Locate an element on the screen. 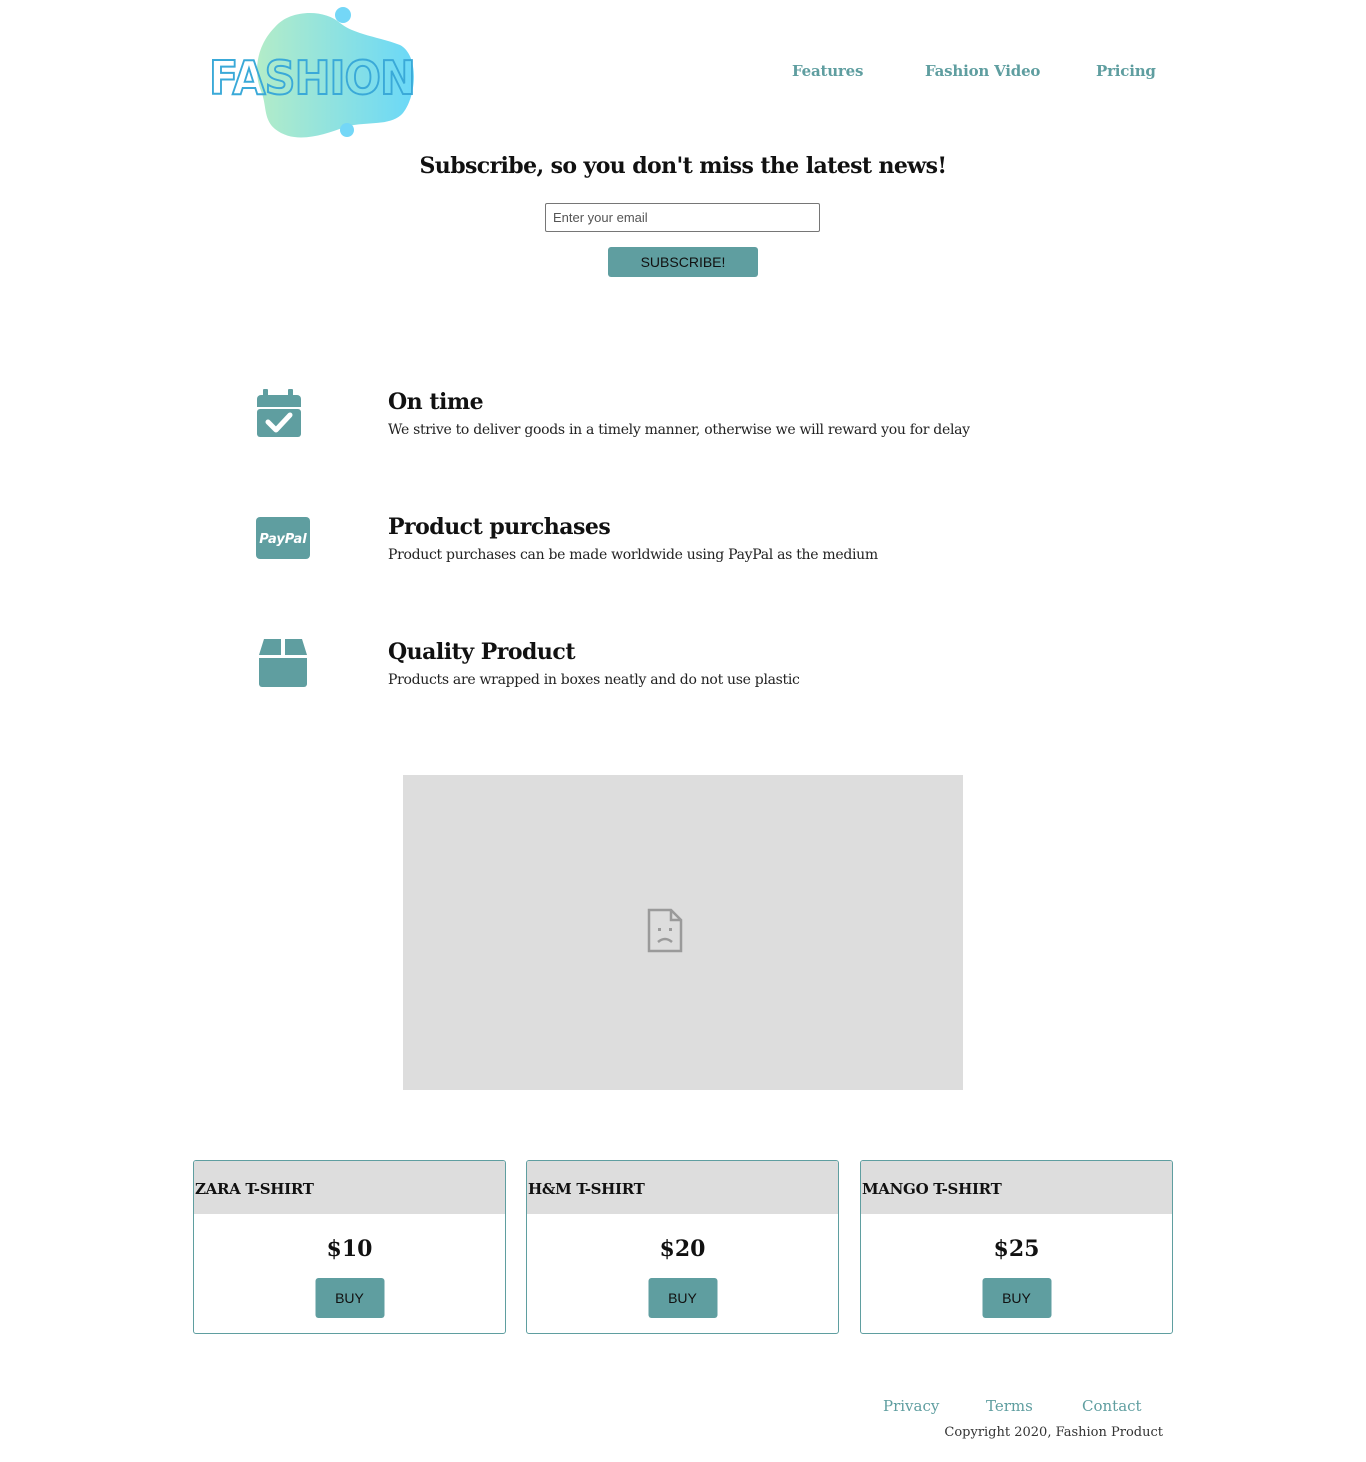  paypal-icon-text: PayPal is located at coordinates (283, 539).